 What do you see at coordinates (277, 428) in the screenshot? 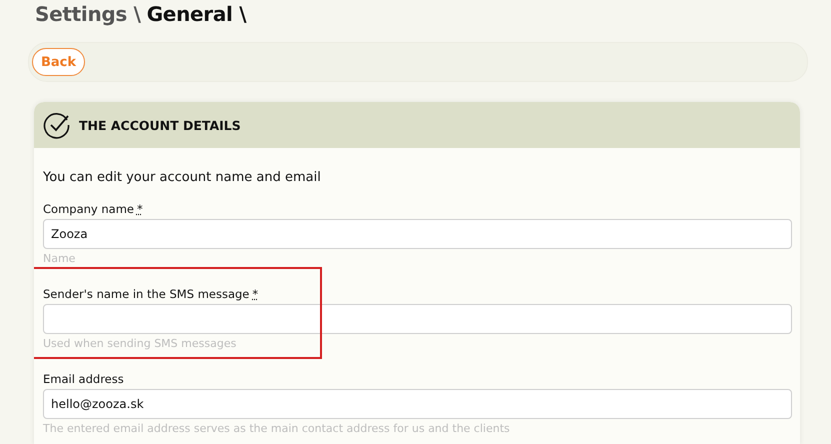
I see `hint-text: The entered email address serves as the main contact address for us and the clients` at bounding box center [277, 428].